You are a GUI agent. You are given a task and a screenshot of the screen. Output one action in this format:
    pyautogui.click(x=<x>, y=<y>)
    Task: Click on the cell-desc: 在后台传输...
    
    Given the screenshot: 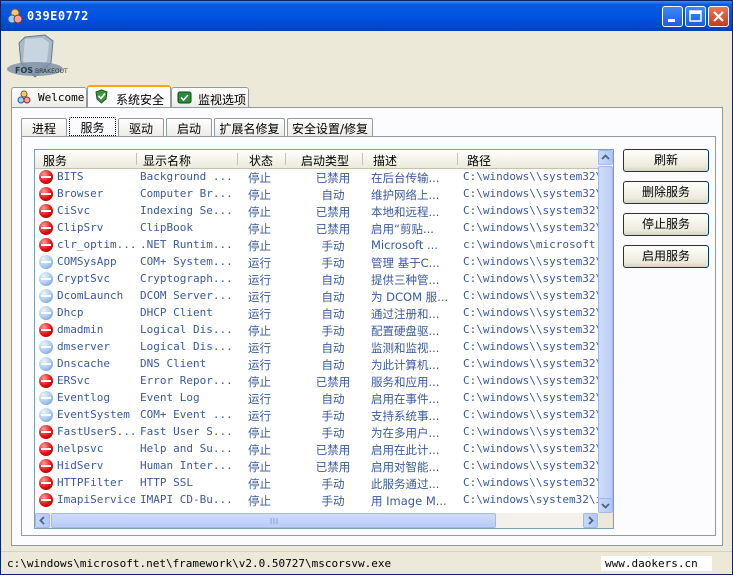 What is the action you would take?
    pyautogui.click(x=405, y=178)
    